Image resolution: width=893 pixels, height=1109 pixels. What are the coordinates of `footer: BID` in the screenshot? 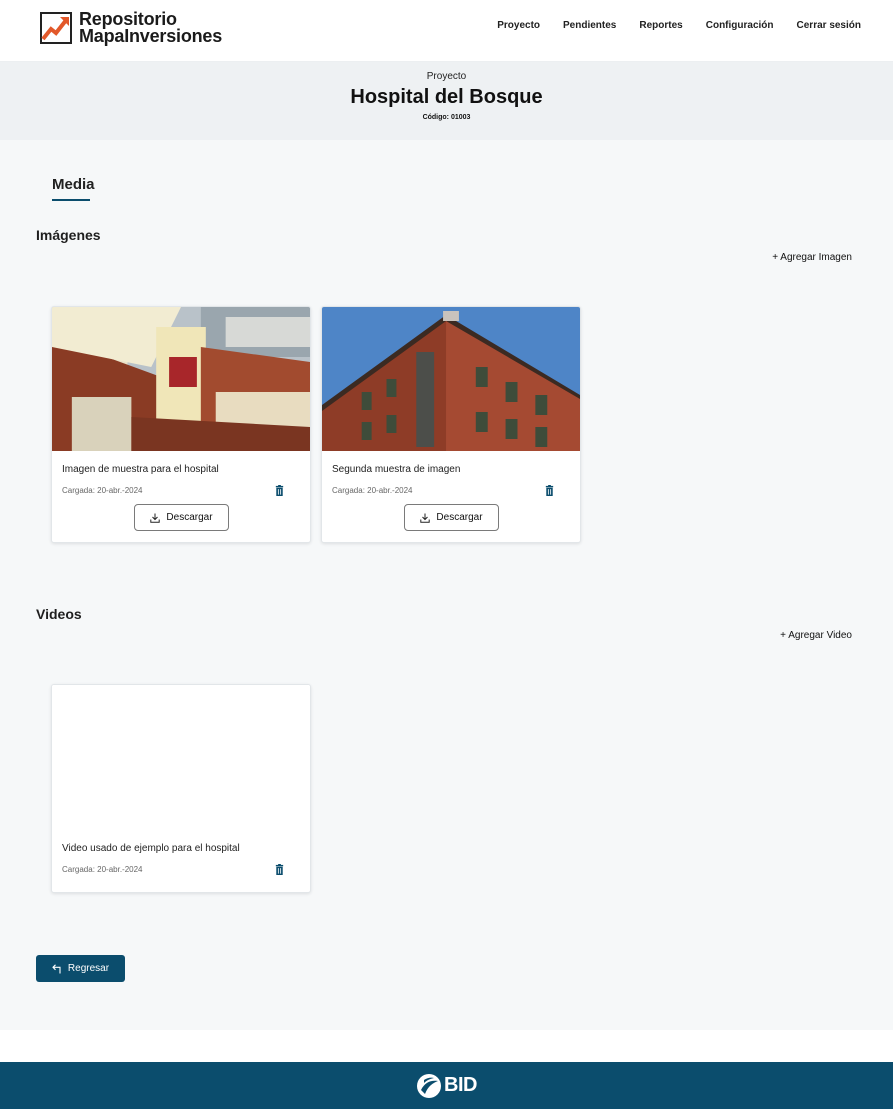 It's located at (446, 1085).